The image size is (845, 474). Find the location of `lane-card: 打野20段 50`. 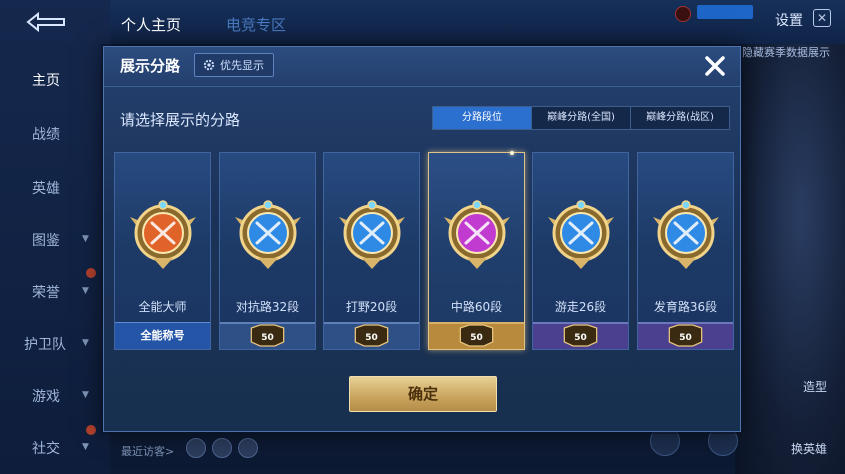

lane-card: 打野20段 50 is located at coordinates (371, 251).